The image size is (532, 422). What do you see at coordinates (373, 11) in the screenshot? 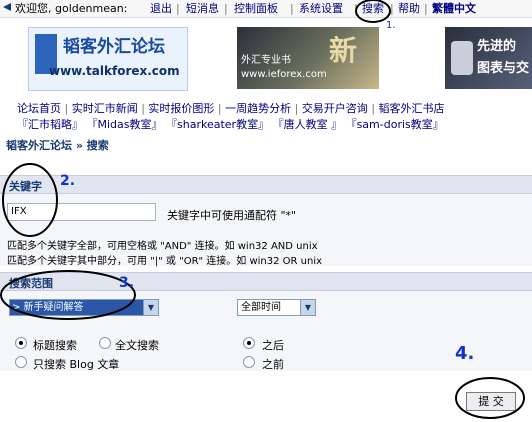
I see `circle-search` at bounding box center [373, 11].